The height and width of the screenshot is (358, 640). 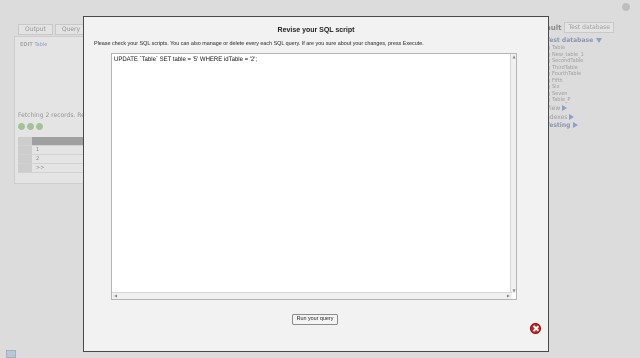 What do you see at coordinates (315, 319) in the screenshot?
I see `run-query-button: Run your query` at bounding box center [315, 319].